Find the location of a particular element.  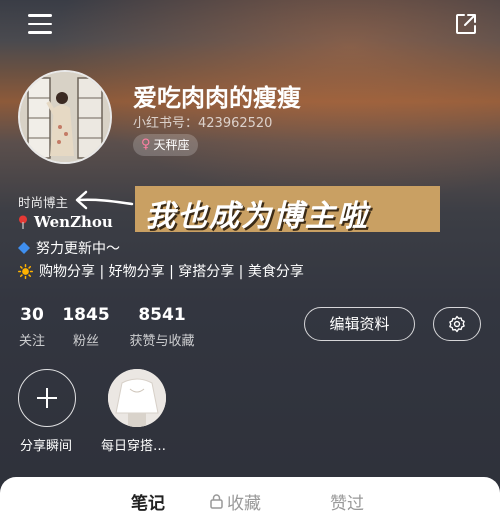

menu-icon is located at coordinates (40, 24).